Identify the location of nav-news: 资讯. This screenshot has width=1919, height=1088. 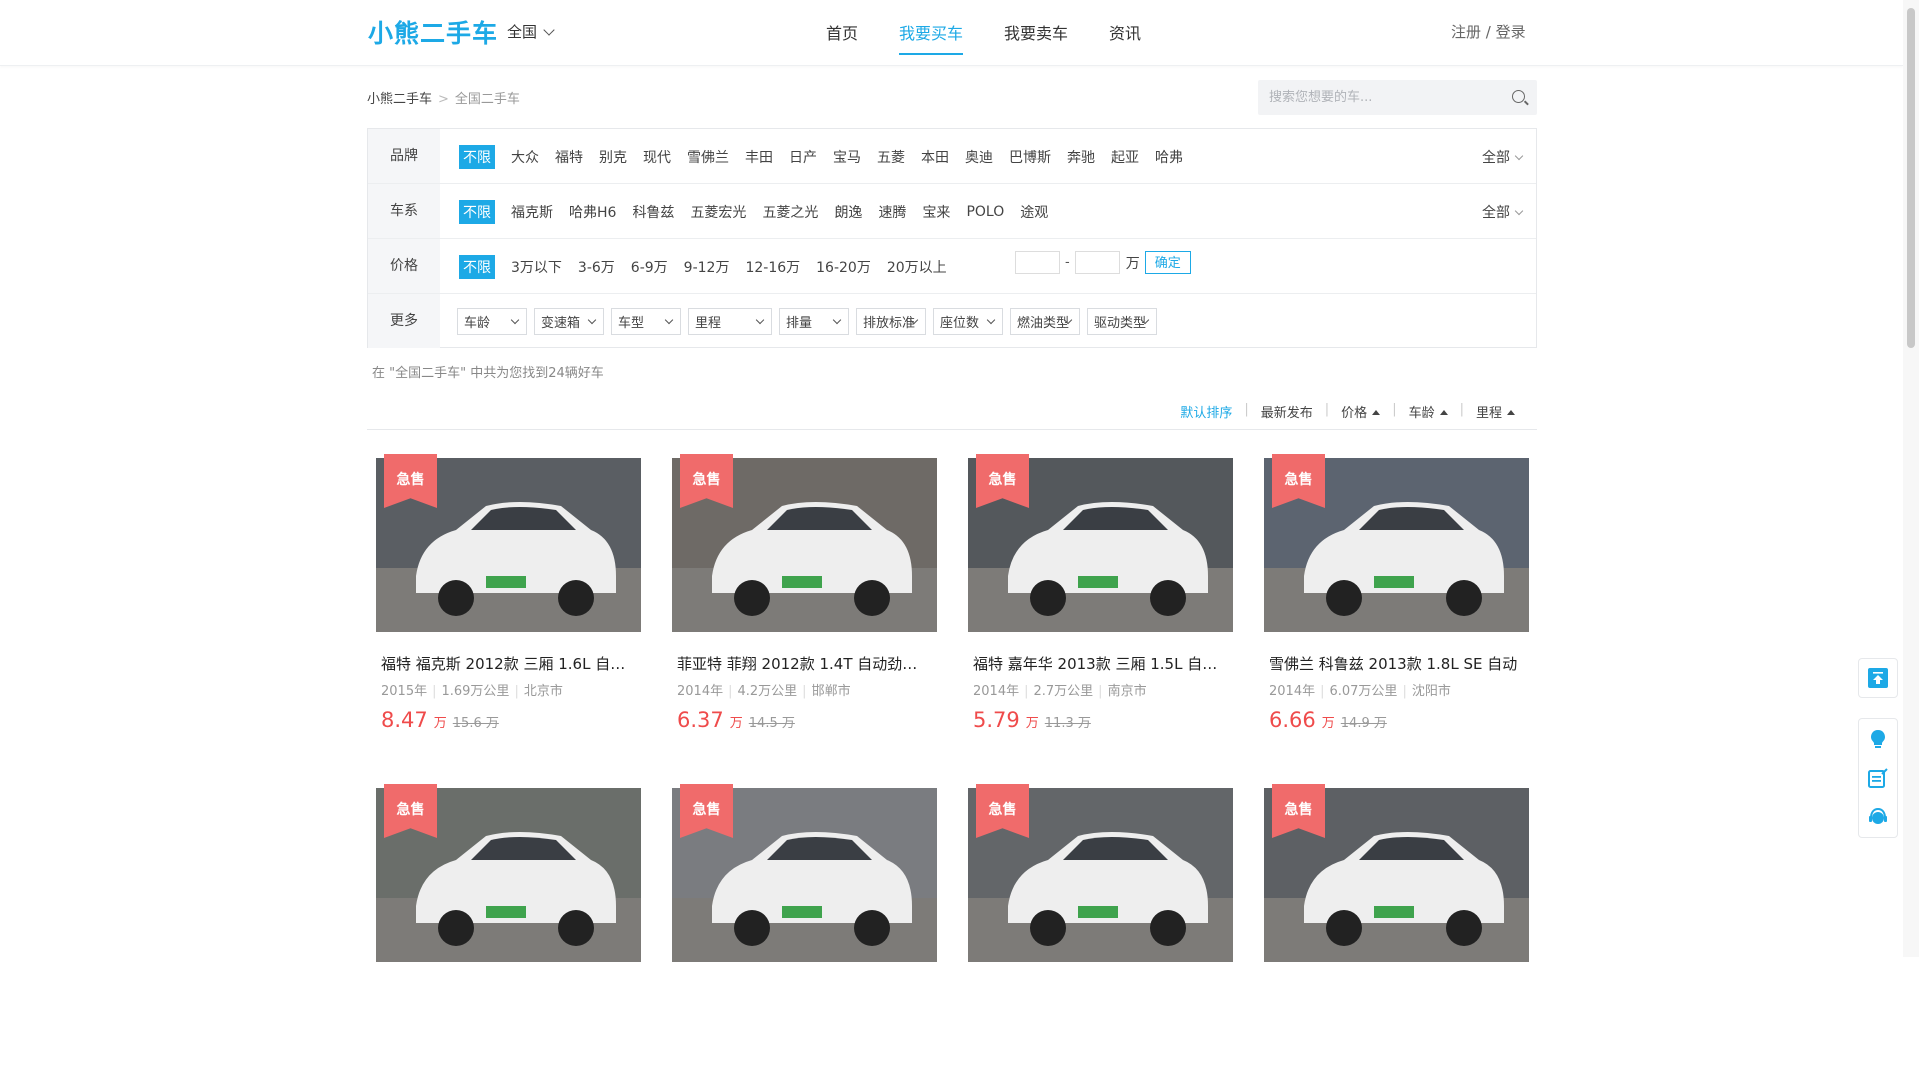
(1125, 37).